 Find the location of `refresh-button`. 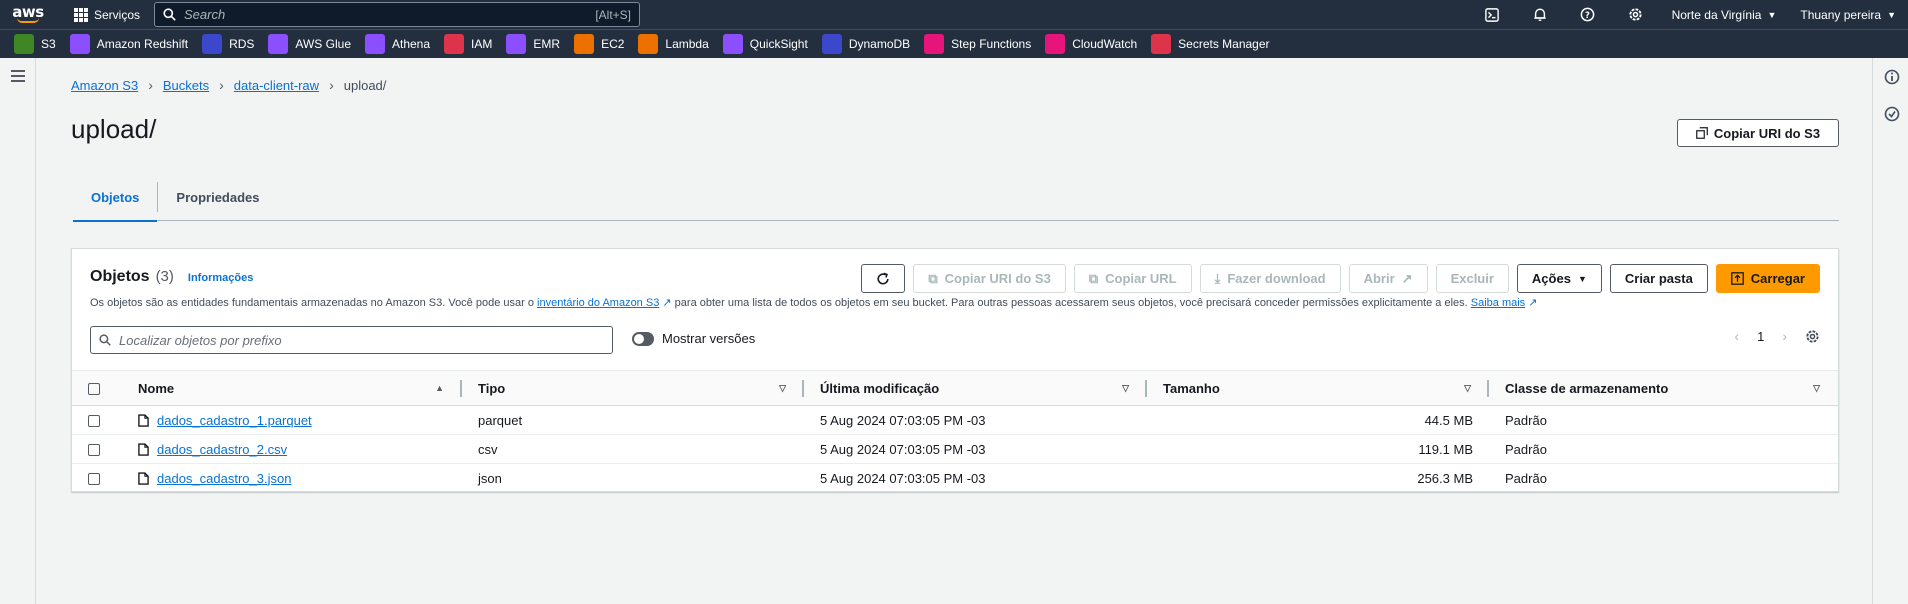

refresh-button is located at coordinates (883, 278).